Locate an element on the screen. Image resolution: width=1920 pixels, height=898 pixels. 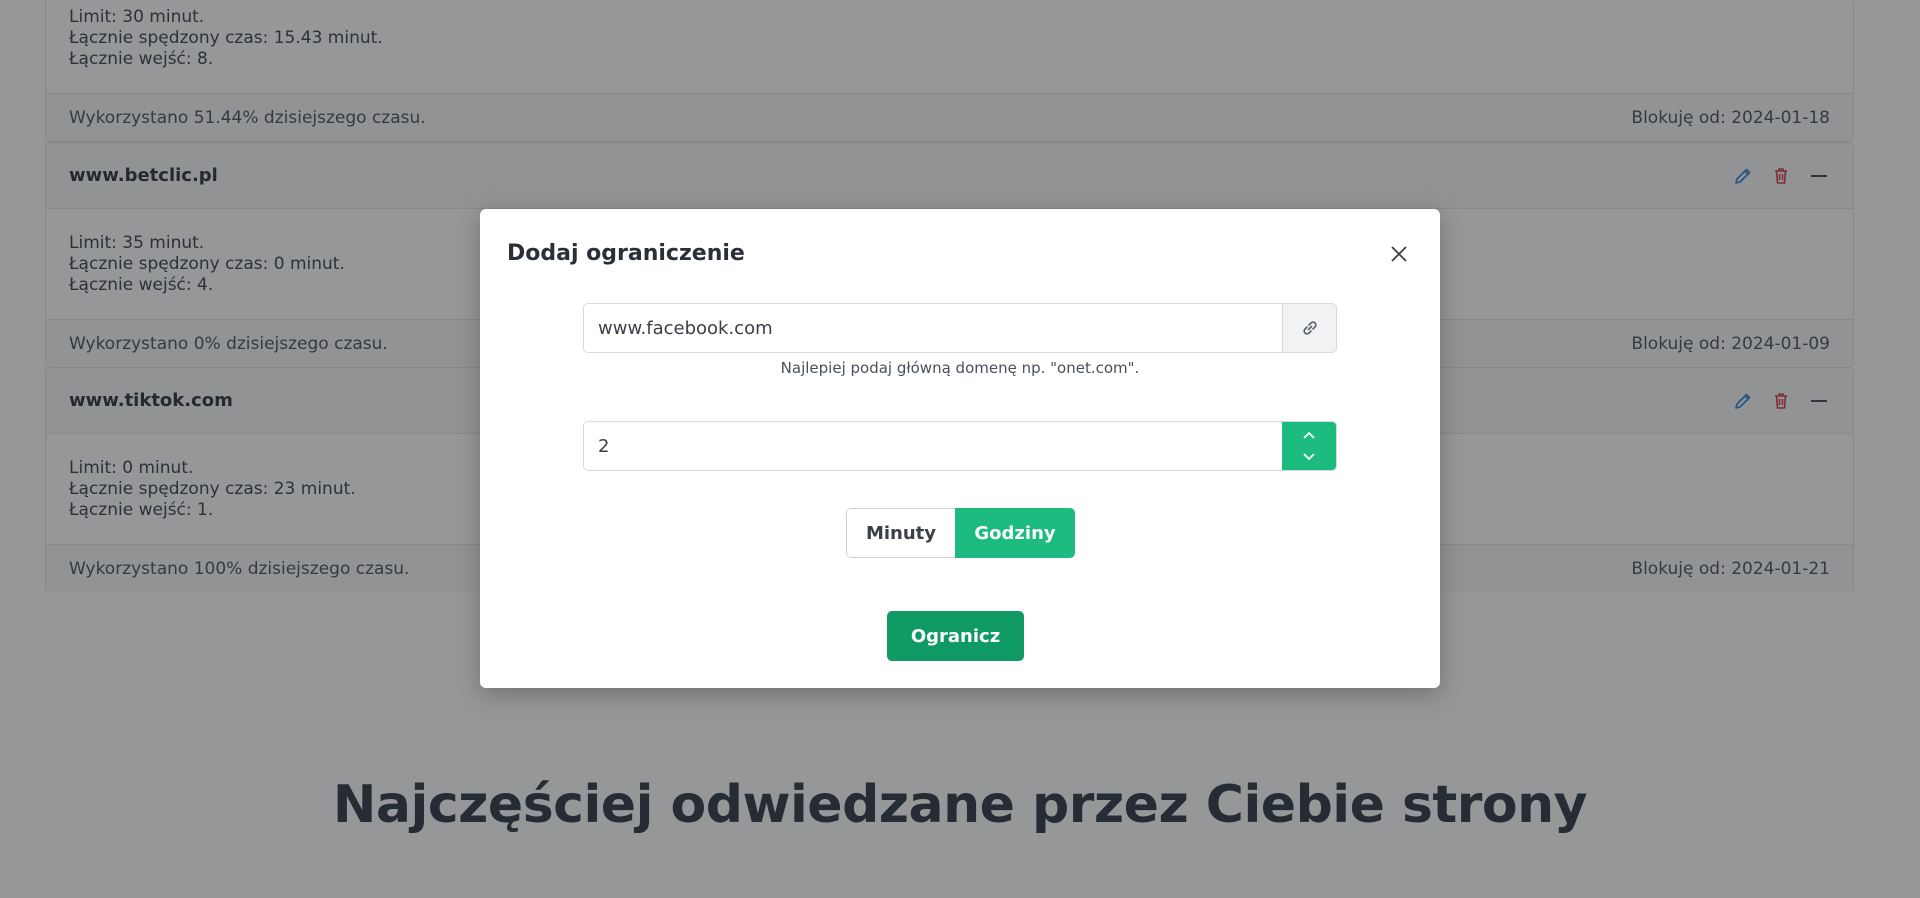
chevron-up-icon is located at coordinates (1309, 435).